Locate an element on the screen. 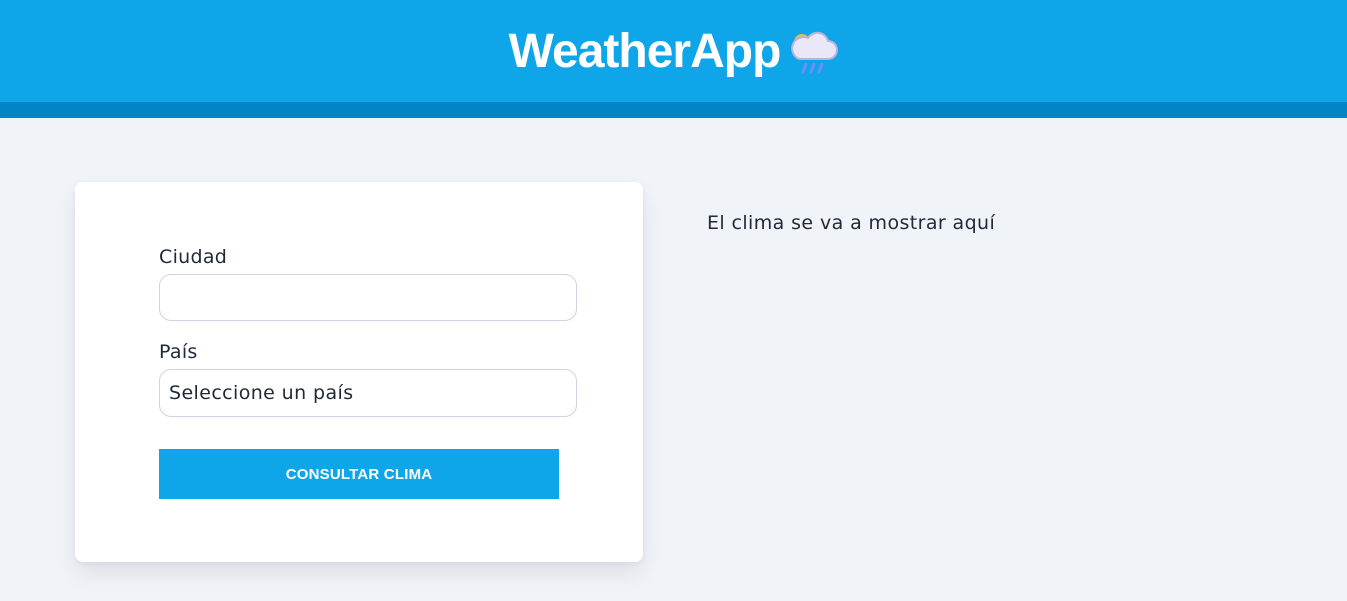 The height and width of the screenshot is (601, 1347). app-brand: WeatherApp is located at coordinates (674, 52).